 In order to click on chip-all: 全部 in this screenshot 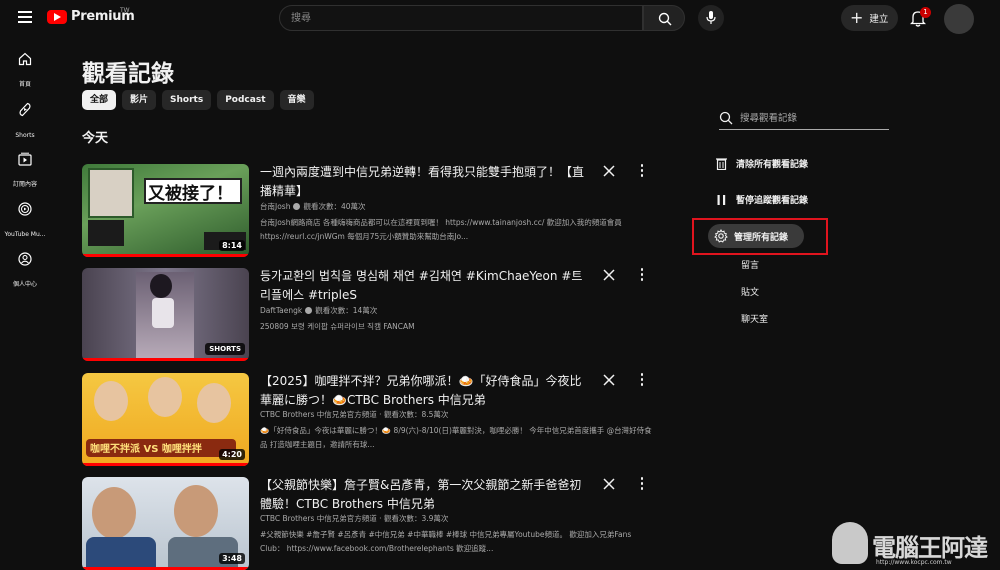, I will do `click(99, 100)`.